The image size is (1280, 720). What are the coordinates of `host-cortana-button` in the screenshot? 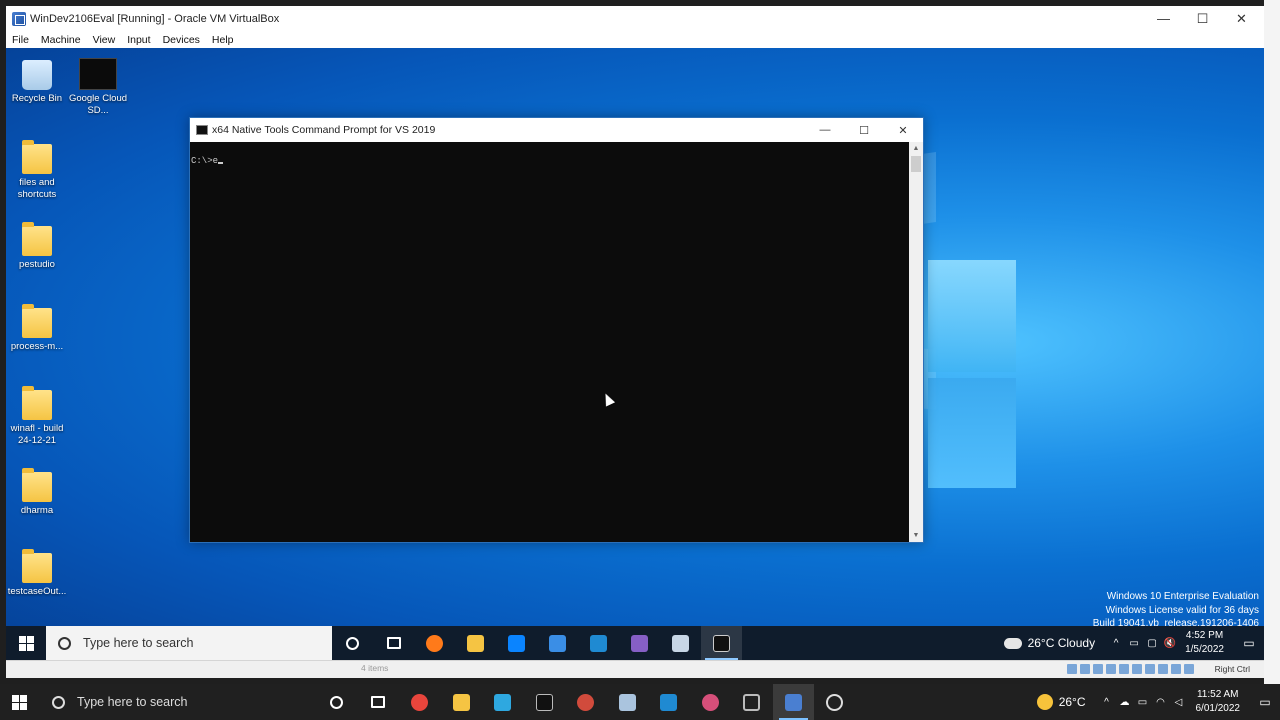 It's located at (337, 702).